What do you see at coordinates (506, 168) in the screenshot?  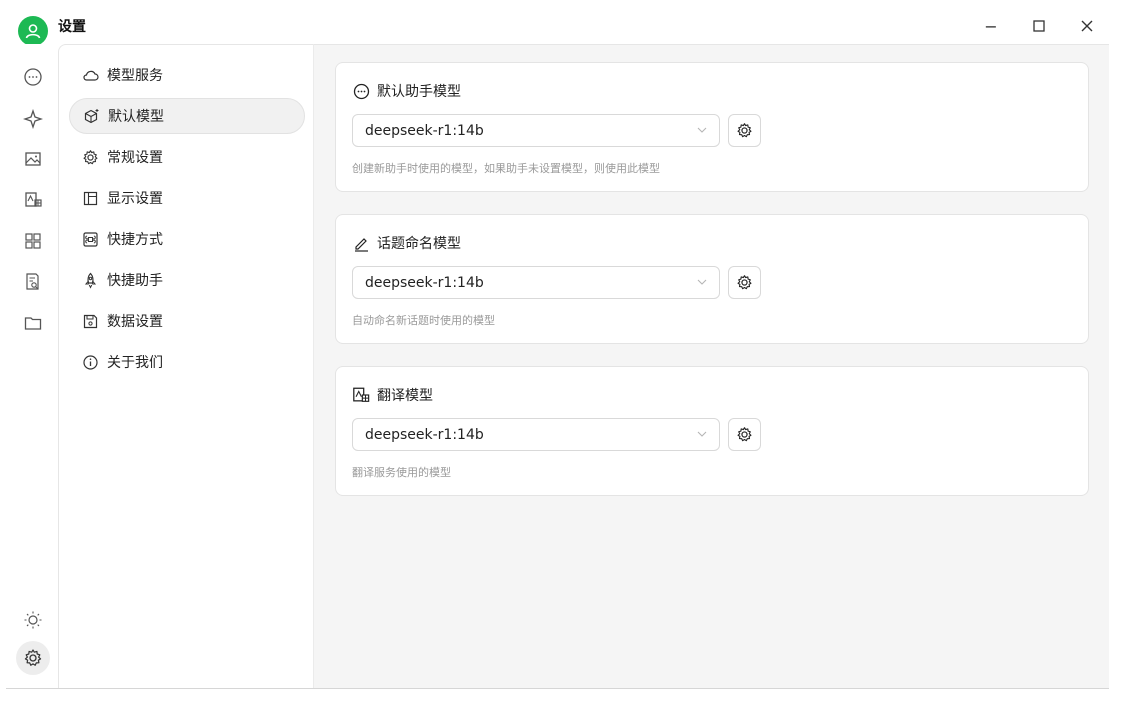 I see `card-description: 创建新助手时使用的模型，如果助手未设置模型，则使用此模型` at bounding box center [506, 168].